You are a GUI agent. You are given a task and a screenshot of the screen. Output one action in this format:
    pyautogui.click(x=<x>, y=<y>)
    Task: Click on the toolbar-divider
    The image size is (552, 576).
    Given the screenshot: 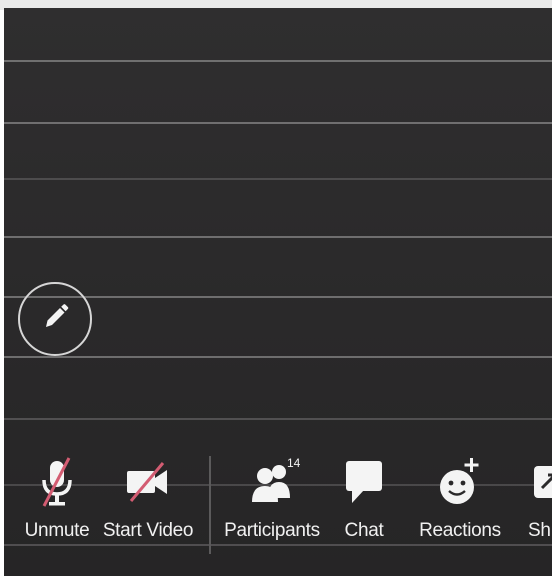 What is the action you would take?
    pyautogui.click(x=210, y=505)
    